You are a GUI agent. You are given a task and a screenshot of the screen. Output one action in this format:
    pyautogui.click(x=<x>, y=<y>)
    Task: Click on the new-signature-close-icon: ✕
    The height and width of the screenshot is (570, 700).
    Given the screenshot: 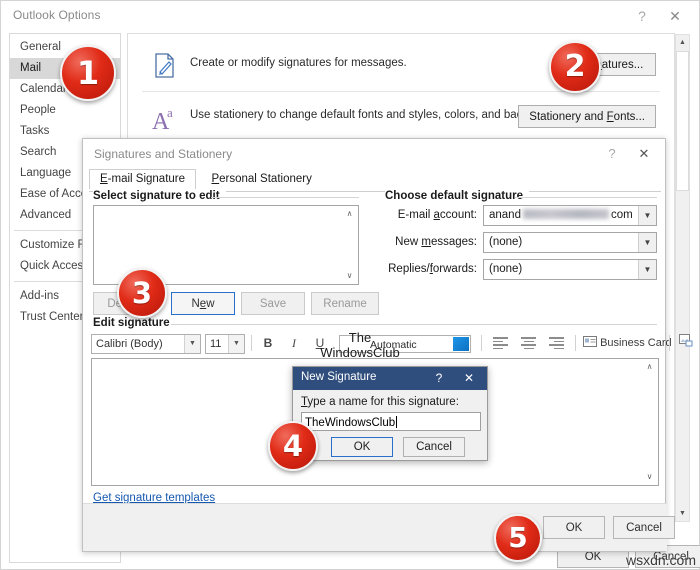 What is the action you would take?
    pyautogui.click(x=469, y=378)
    